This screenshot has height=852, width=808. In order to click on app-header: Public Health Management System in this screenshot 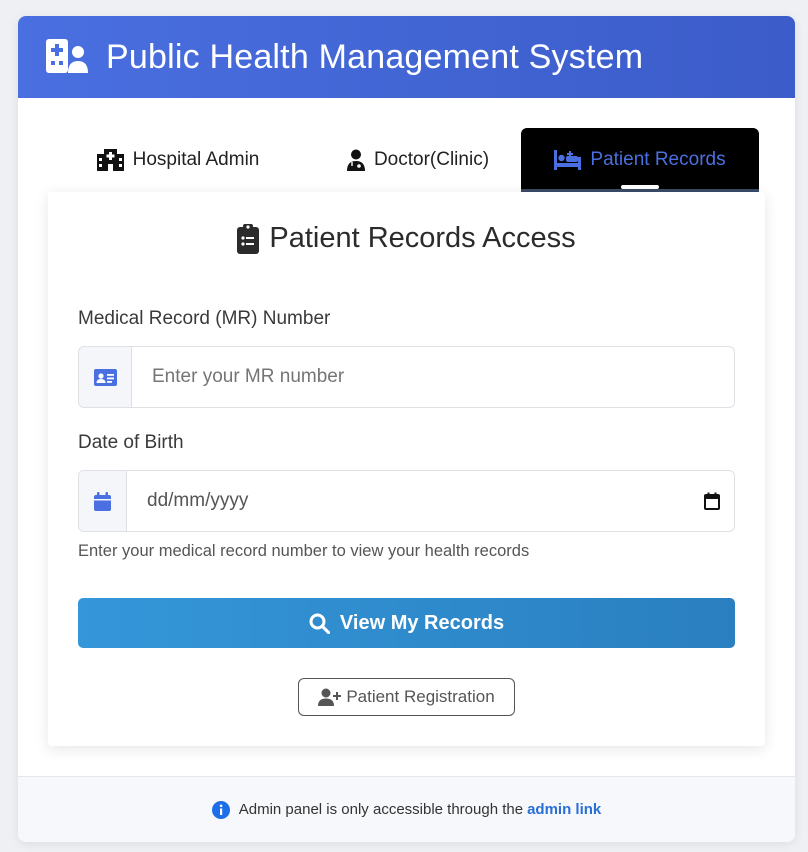, I will do `click(406, 57)`.